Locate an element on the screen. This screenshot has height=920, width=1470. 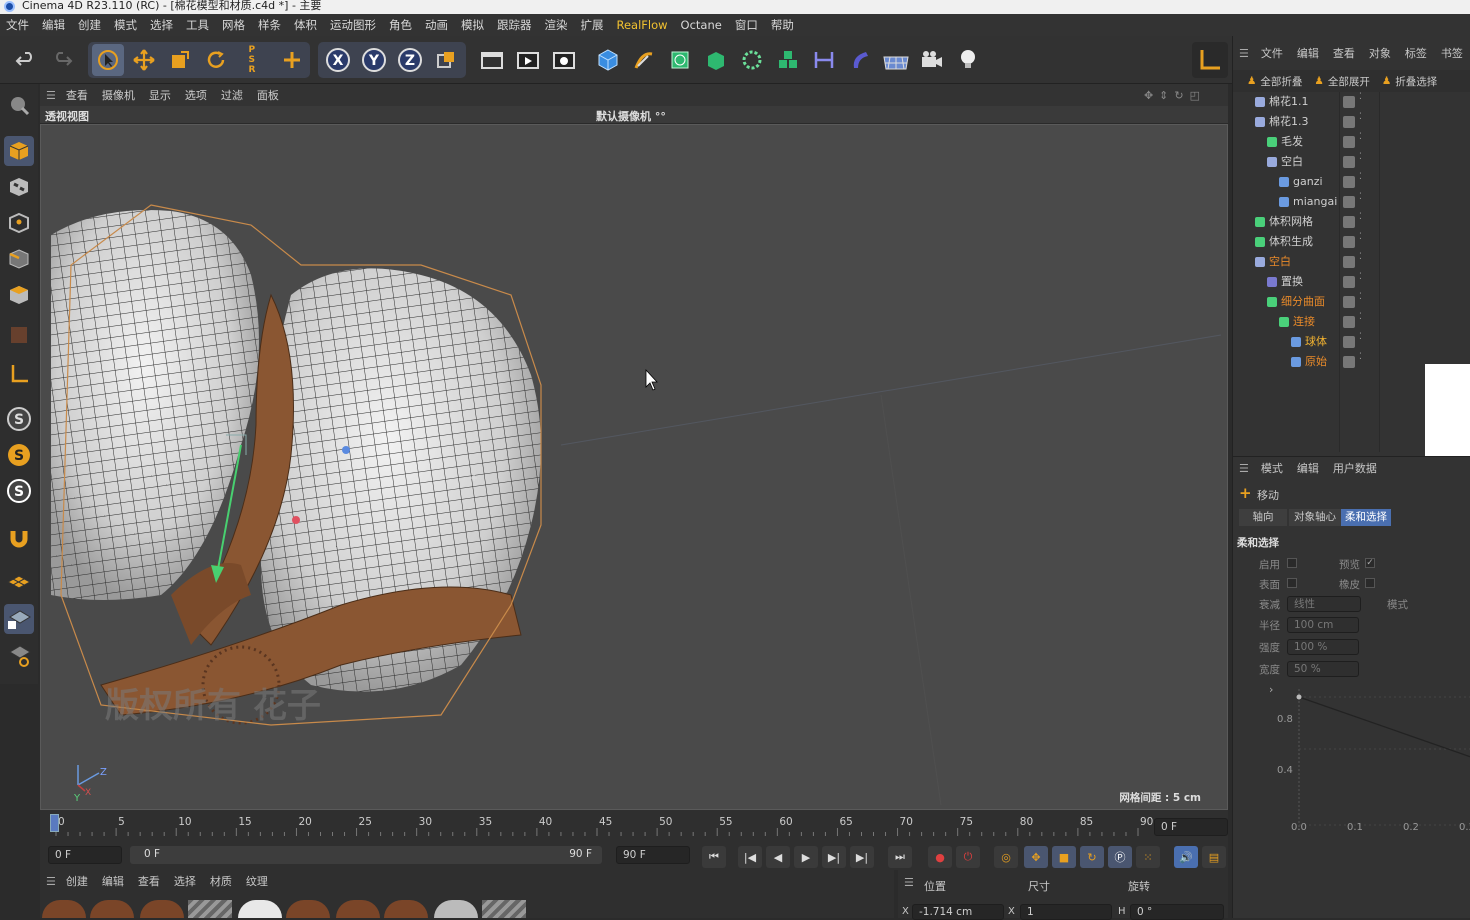
menu-tools: 工具 is located at coordinates (197, 25).